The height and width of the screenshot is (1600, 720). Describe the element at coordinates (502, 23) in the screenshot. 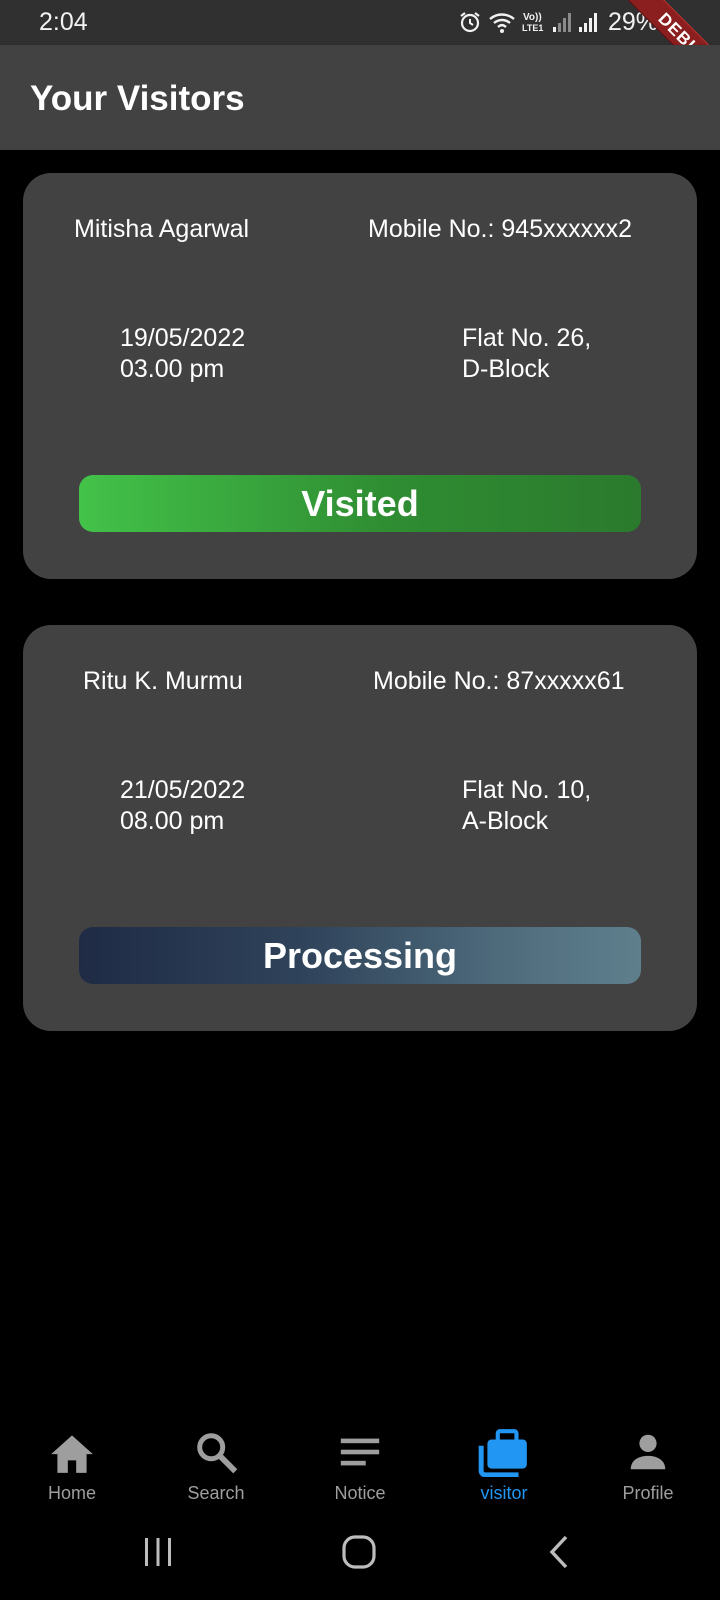

I see `wifi-icon` at that location.